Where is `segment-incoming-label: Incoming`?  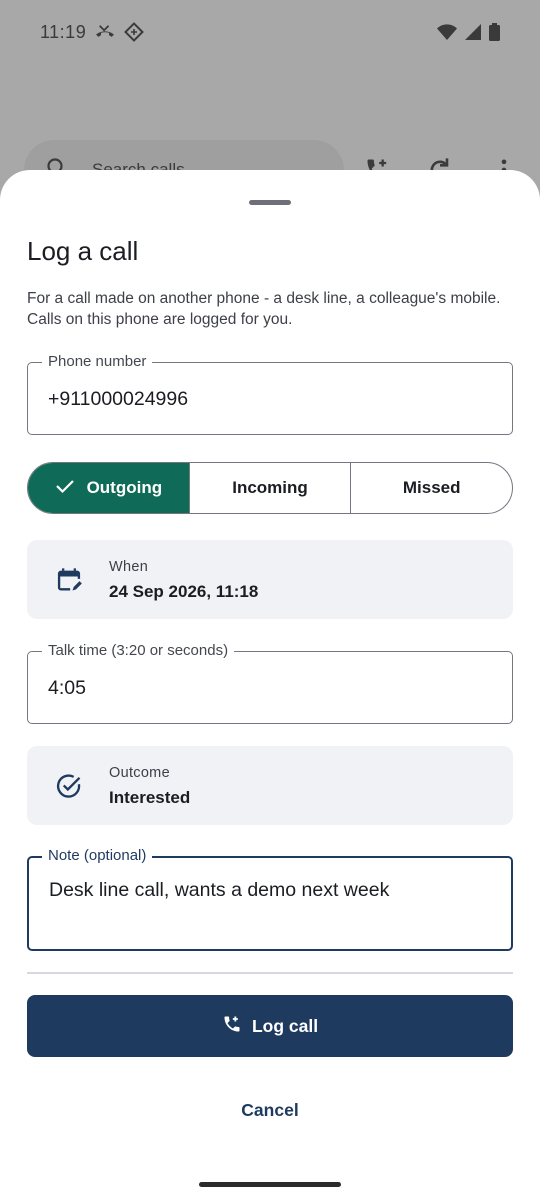 segment-incoming-label: Incoming is located at coordinates (270, 487).